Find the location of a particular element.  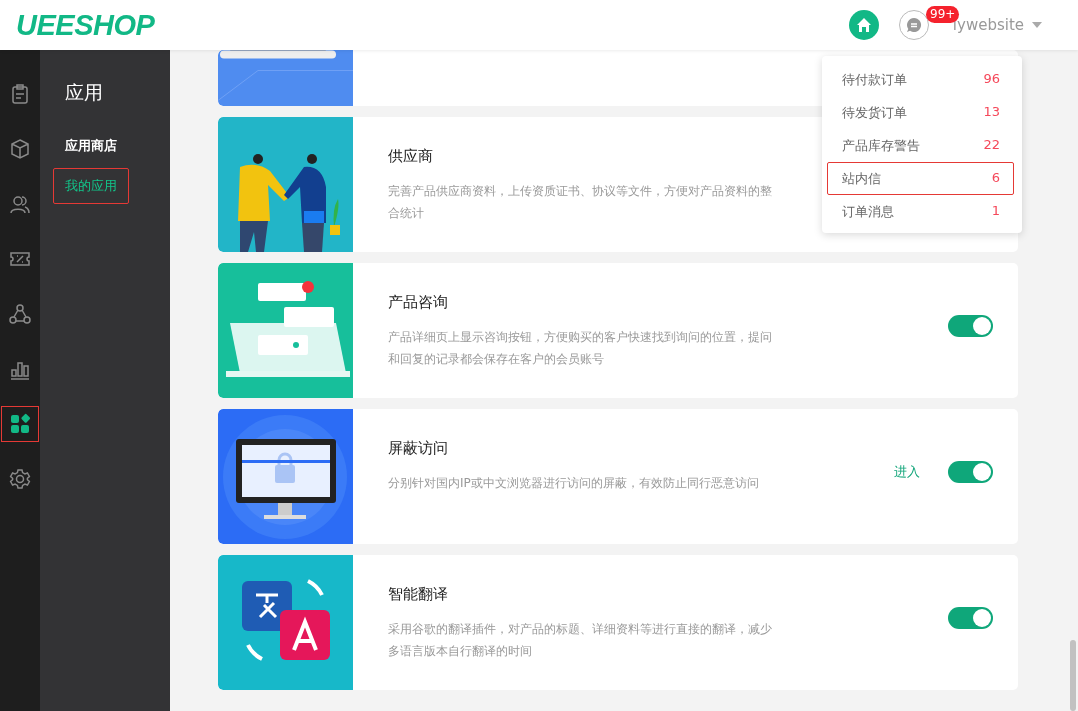

caret-icon is located at coordinates (1037, 25).